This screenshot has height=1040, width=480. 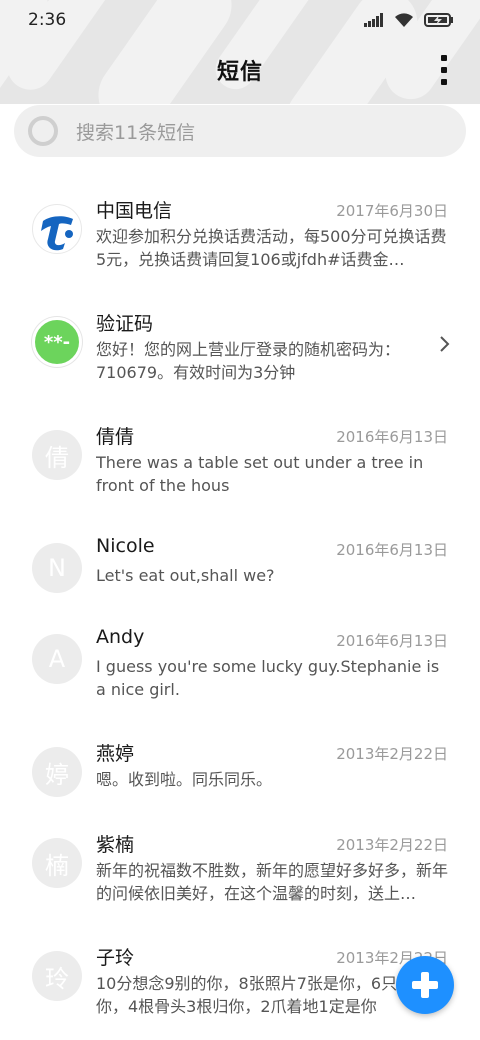 I want to click on status-time: 2:36, so click(x=47, y=20).